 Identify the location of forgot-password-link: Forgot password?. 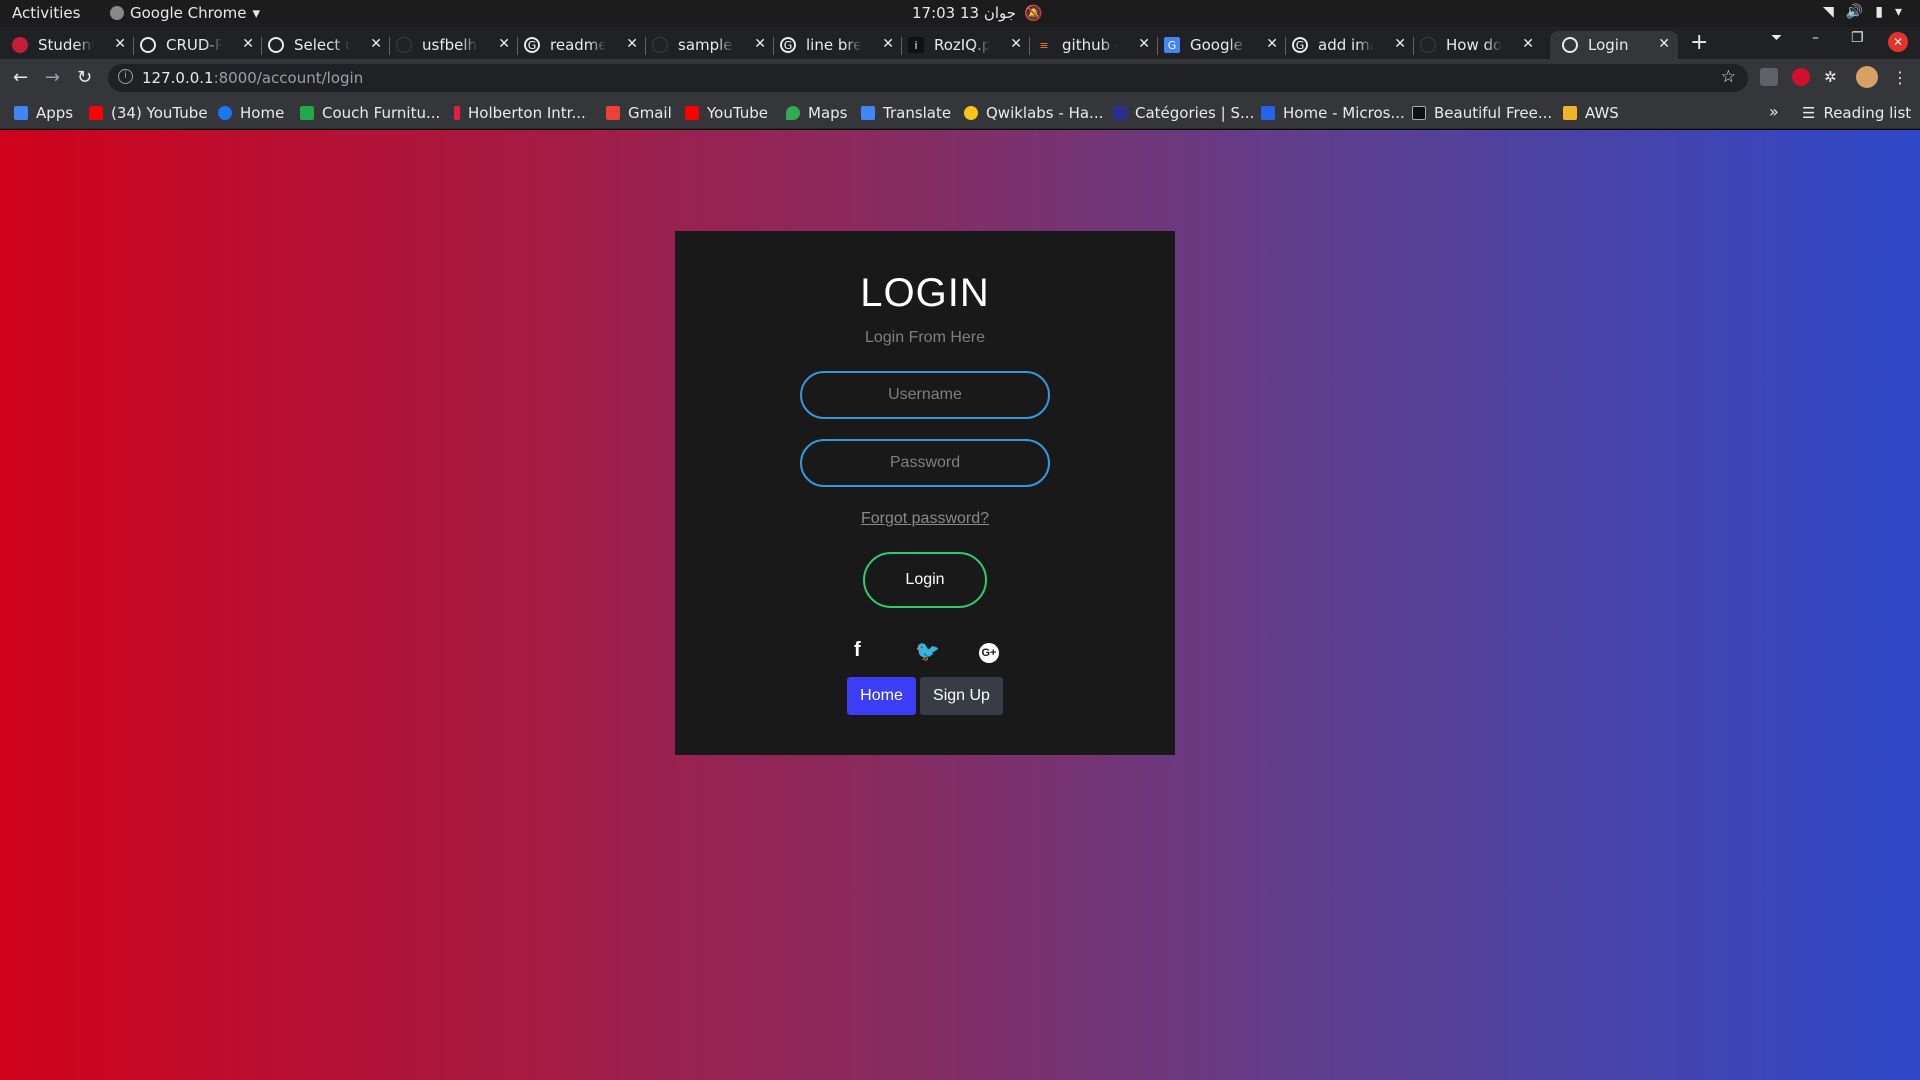
(925, 519).